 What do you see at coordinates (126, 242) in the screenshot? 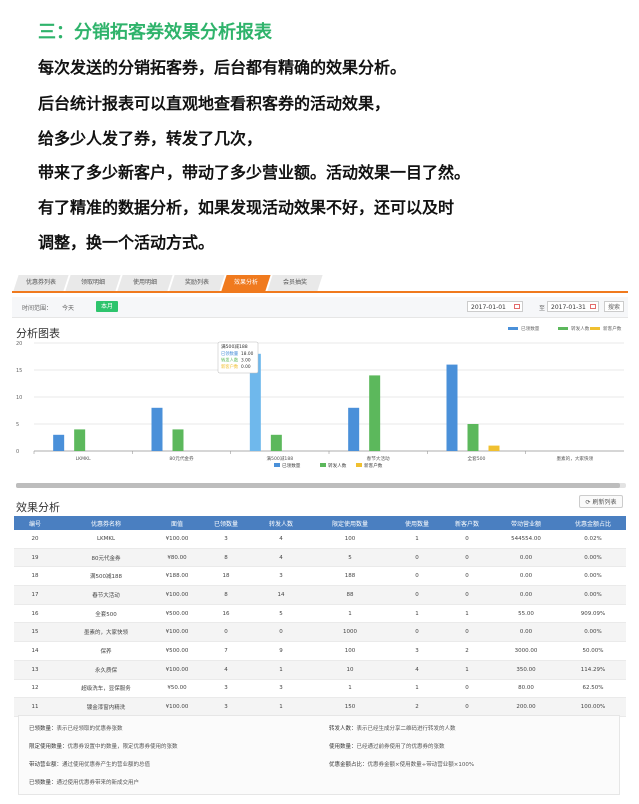
I see `intro-line: 调整，换一个活动方式。` at bounding box center [126, 242].